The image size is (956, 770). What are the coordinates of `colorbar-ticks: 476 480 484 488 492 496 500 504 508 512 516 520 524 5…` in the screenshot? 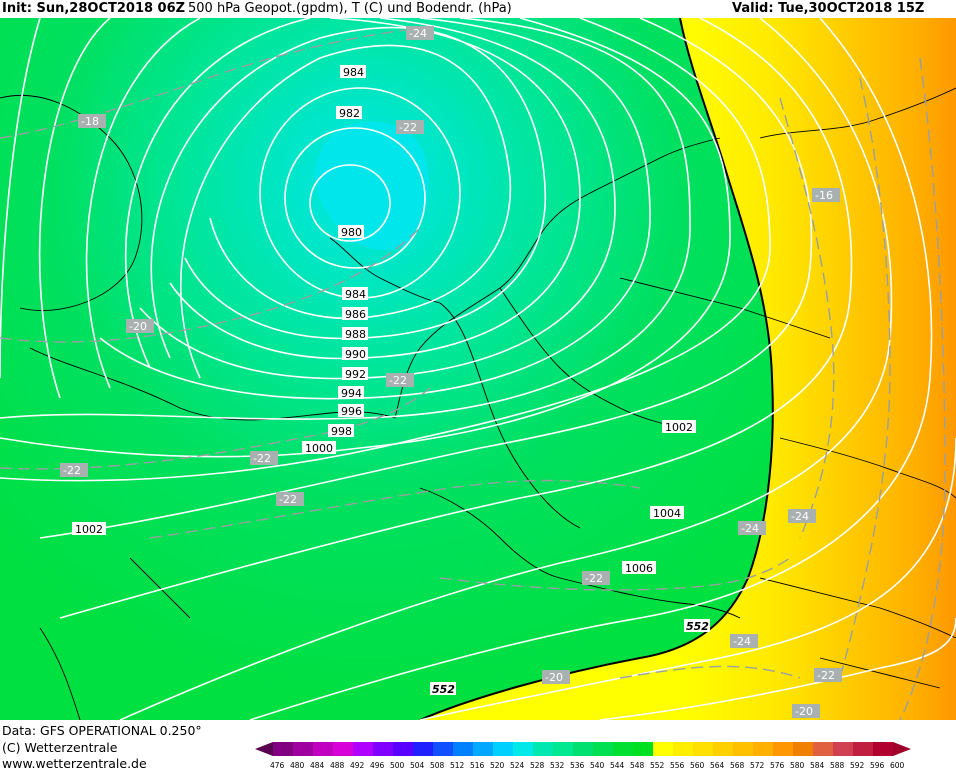 It's located at (587, 765).